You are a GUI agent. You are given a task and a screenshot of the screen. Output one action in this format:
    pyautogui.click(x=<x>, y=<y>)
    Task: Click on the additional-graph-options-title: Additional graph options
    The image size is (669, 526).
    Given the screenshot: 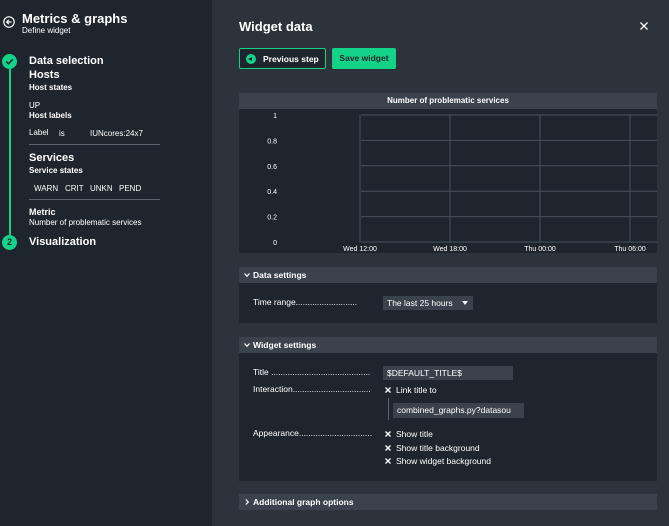 What is the action you would take?
    pyautogui.click(x=303, y=502)
    